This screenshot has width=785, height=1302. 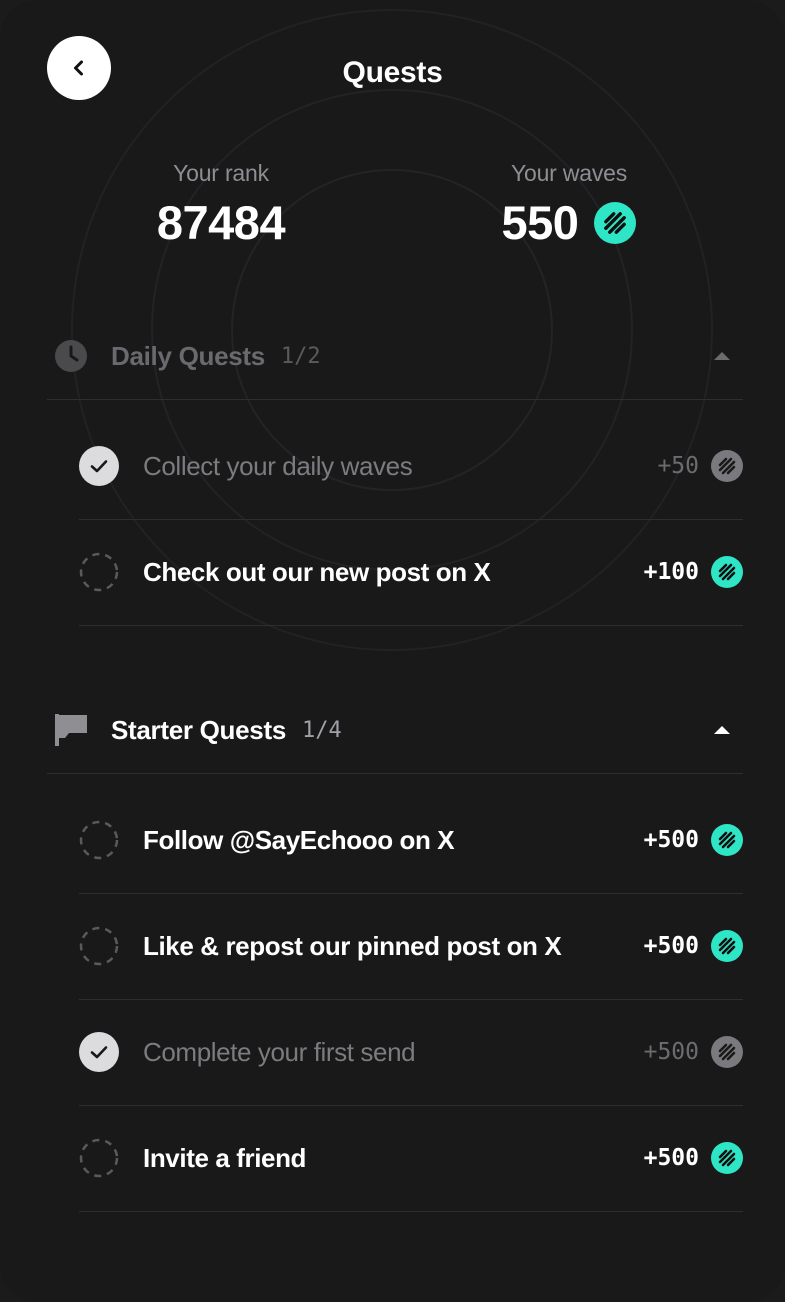 I want to click on rank-value: 87484, so click(x=221, y=222).